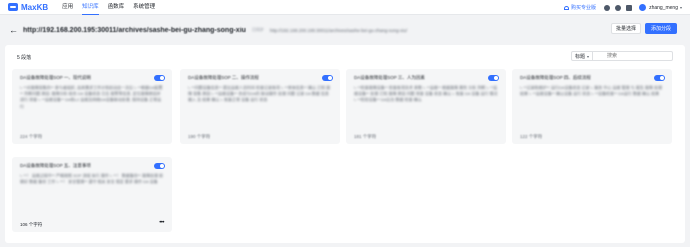  I want to click on diamond-icon, so click(567, 7).